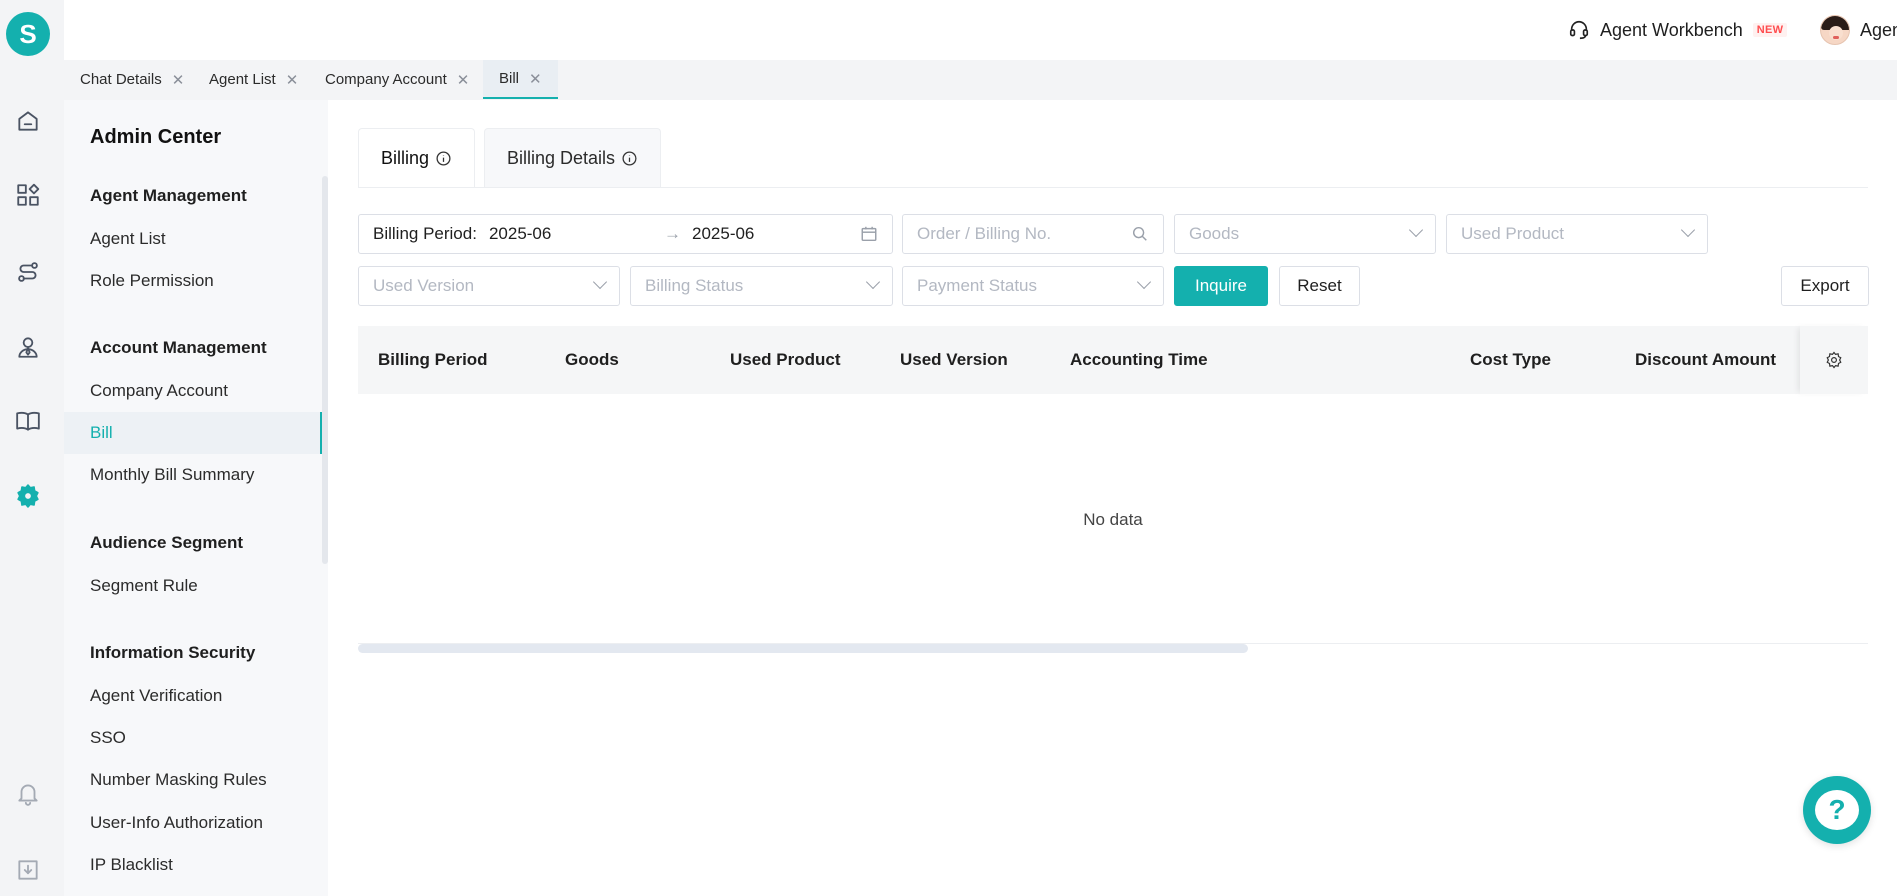 This screenshot has height=896, width=1897. Describe the element at coordinates (425, 233) in the screenshot. I see `billing-period-label: Billing Period:` at that location.